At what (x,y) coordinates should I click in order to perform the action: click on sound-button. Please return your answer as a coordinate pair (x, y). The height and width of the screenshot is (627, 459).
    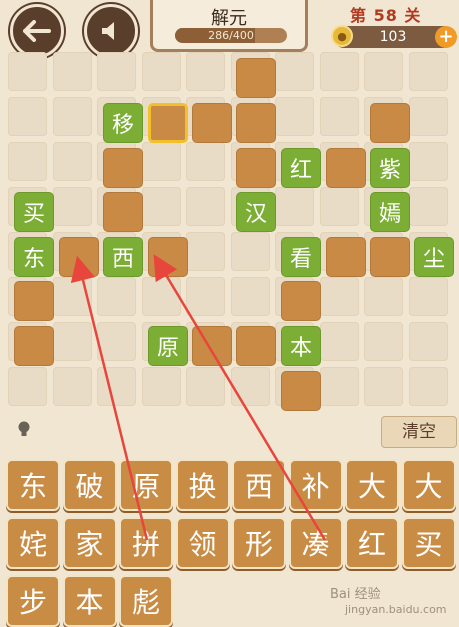
    Looking at the image, I should click on (111, 31).